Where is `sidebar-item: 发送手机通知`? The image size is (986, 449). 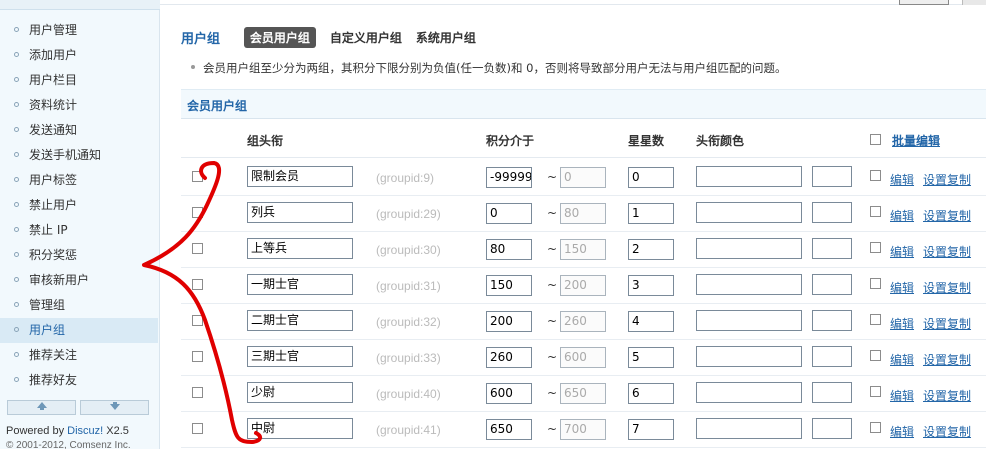 sidebar-item: 发送手机通知 is located at coordinates (79, 155).